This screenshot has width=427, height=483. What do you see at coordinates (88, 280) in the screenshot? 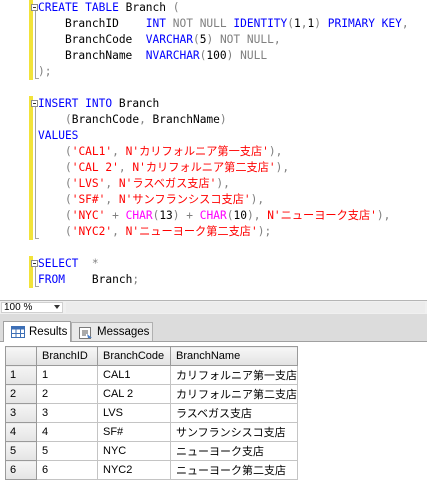
I see `code-line: FROM Branch;` at bounding box center [88, 280].